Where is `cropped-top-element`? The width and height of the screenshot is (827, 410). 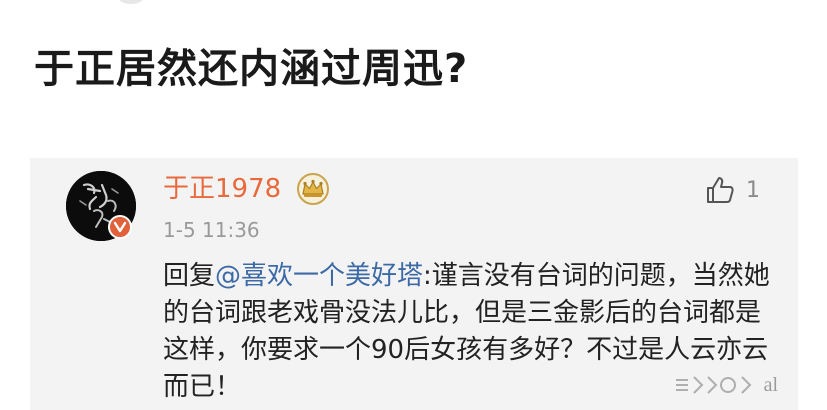
cropped-top-element is located at coordinates (131, 2).